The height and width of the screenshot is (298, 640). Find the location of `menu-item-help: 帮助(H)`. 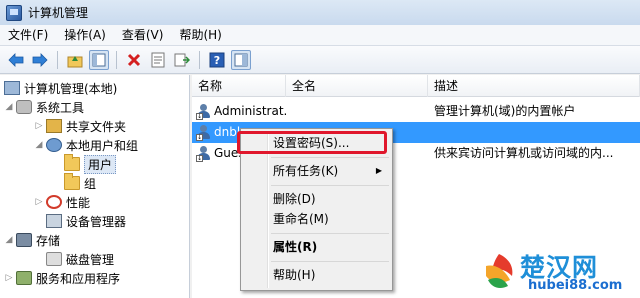

menu-item-help: 帮助(H) is located at coordinates (316, 275).